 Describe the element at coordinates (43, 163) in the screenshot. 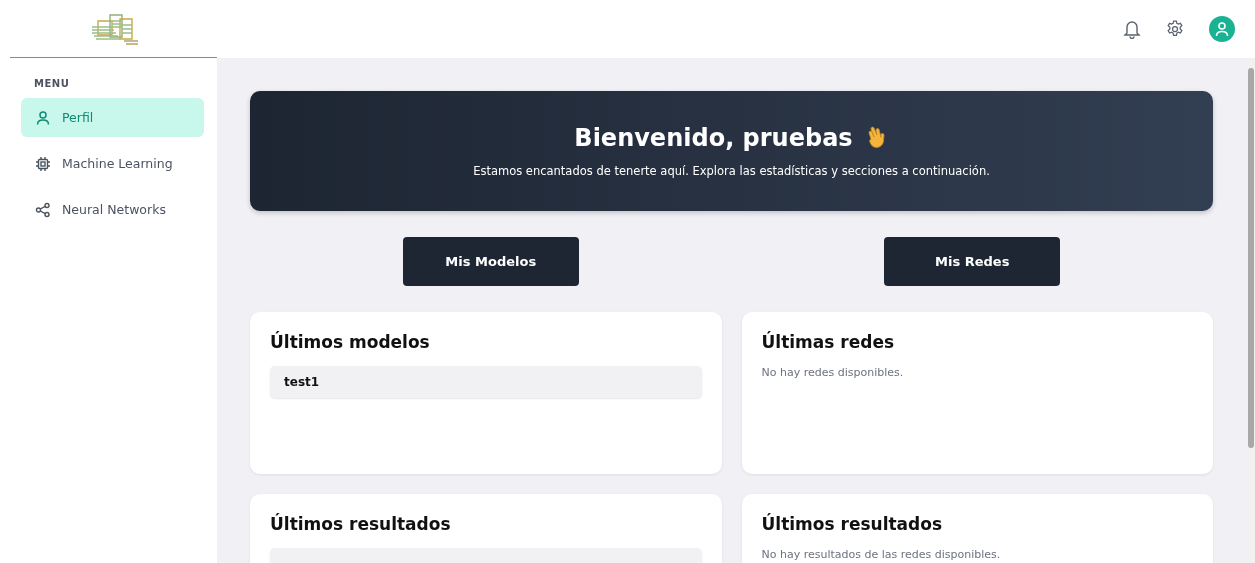

I see `chip-icon` at that location.